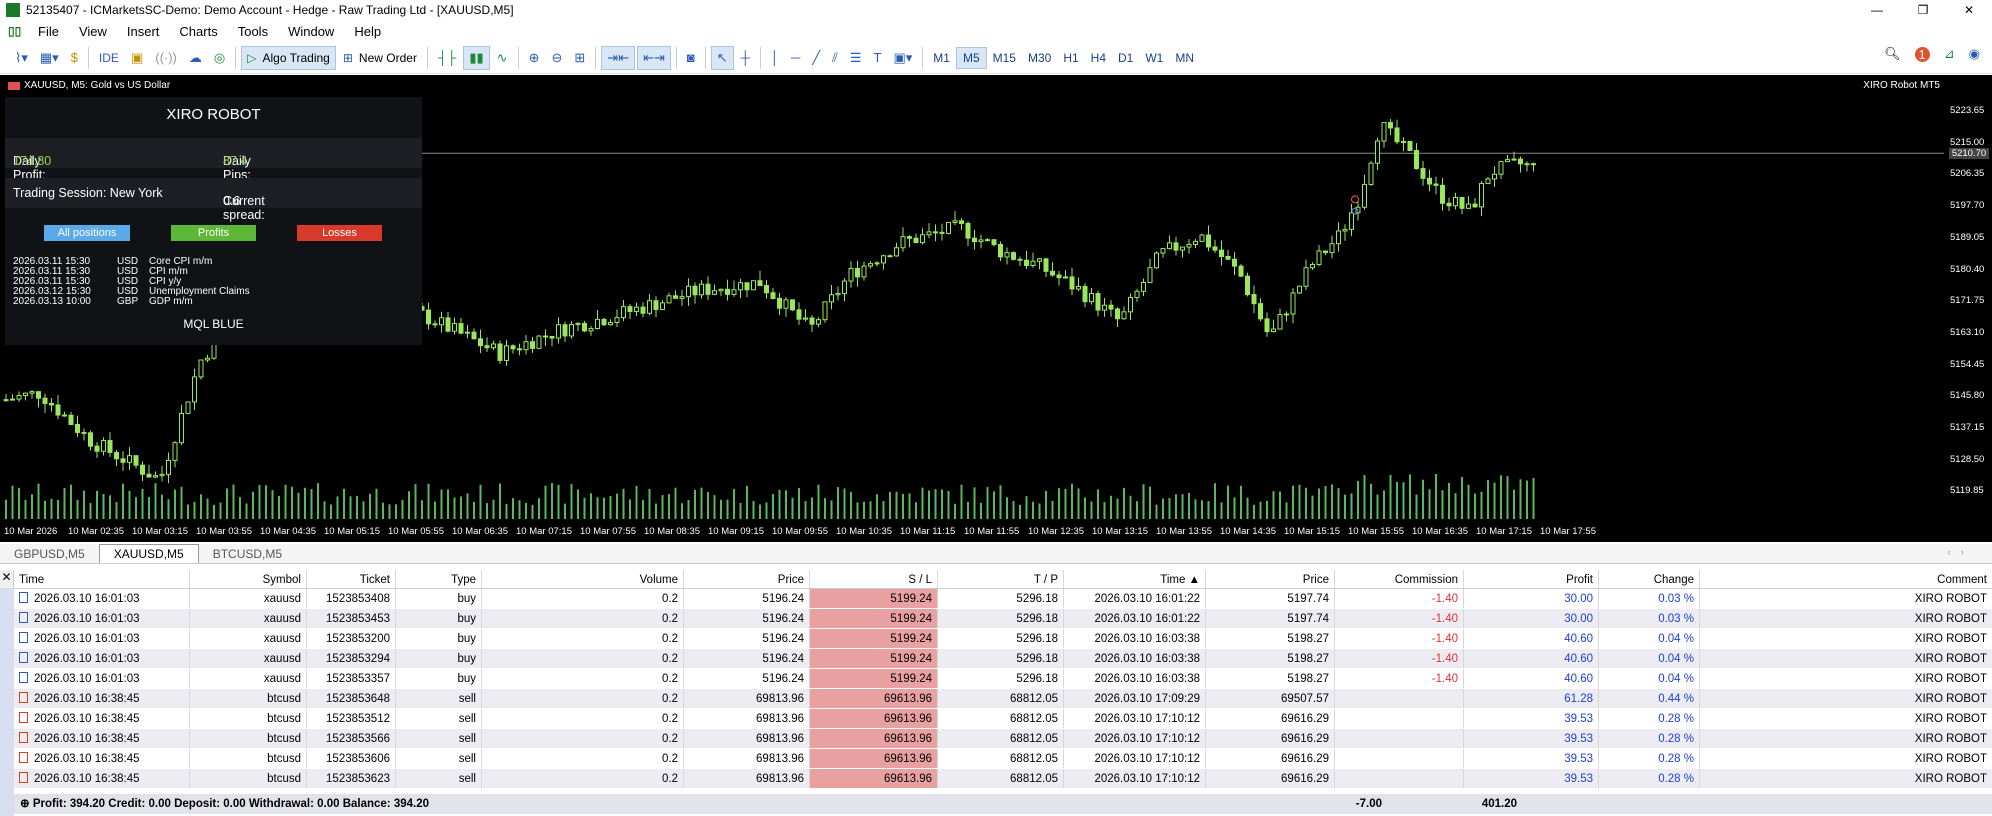 Image resolution: width=1992 pixels, height=816 pixels. I want to click on text-icon: T, so click(878, 58).